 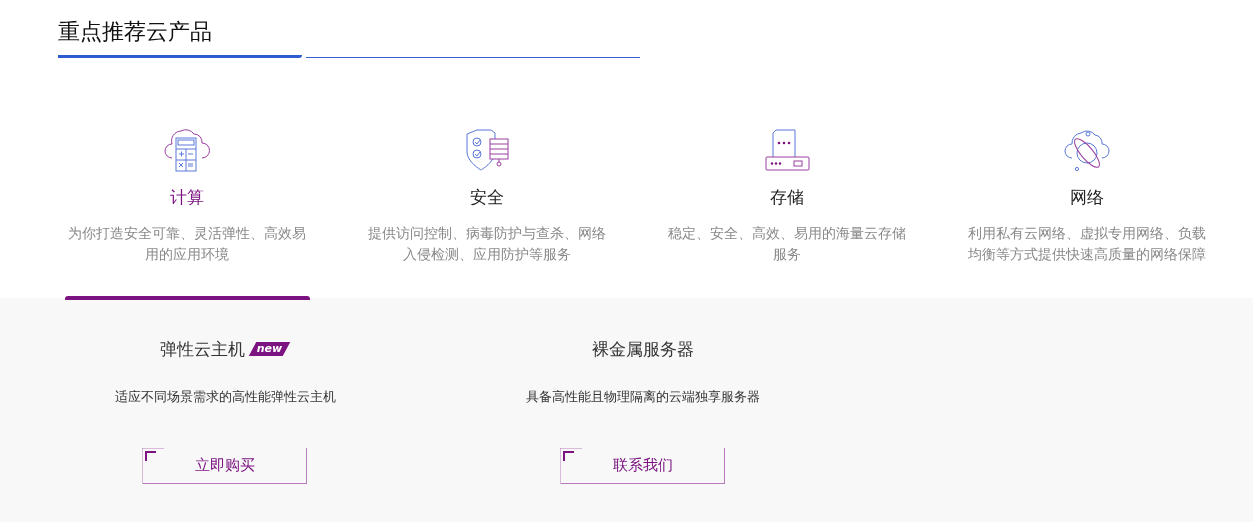 I want to click on new-badge: new, so click(x=269, y=349).